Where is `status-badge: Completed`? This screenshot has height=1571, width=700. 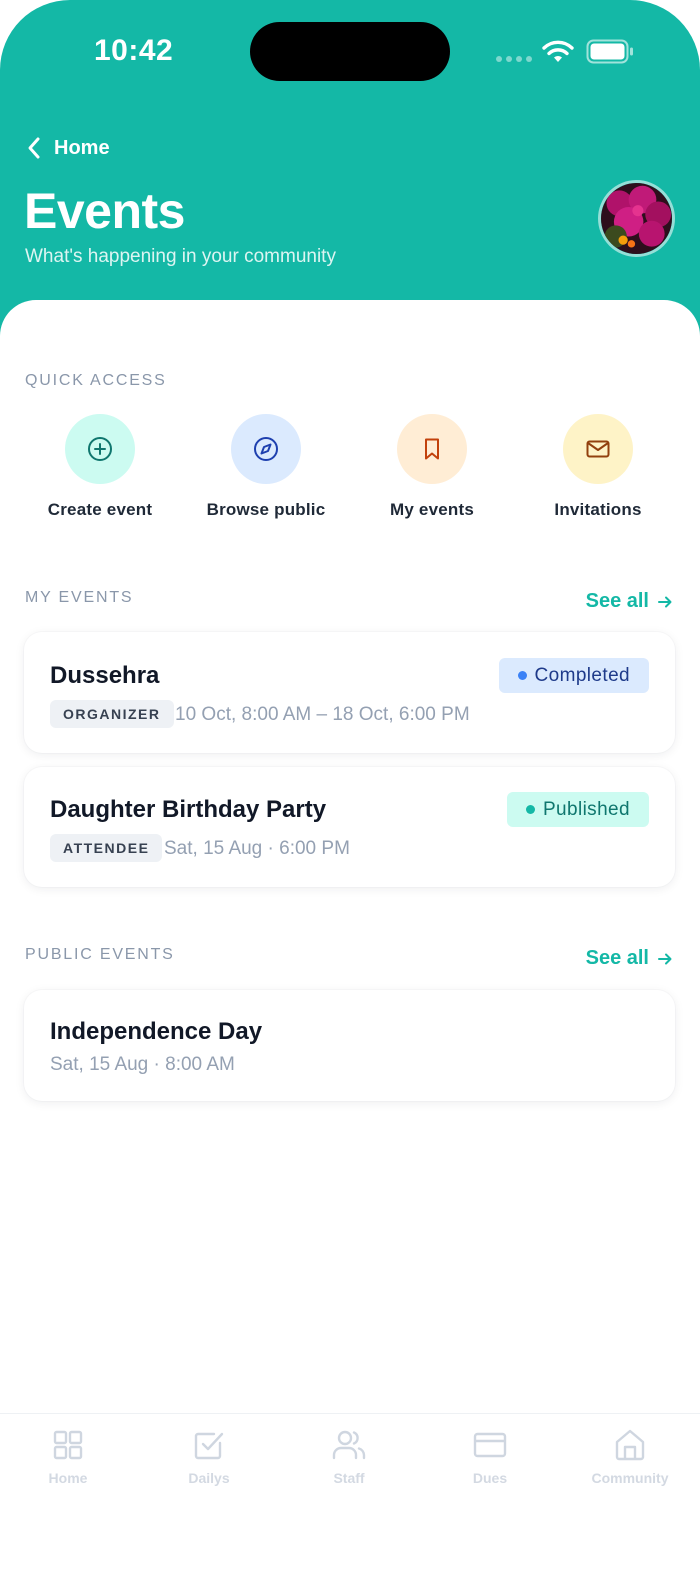 status-badge: Completed is located at coordinates (573, 675).